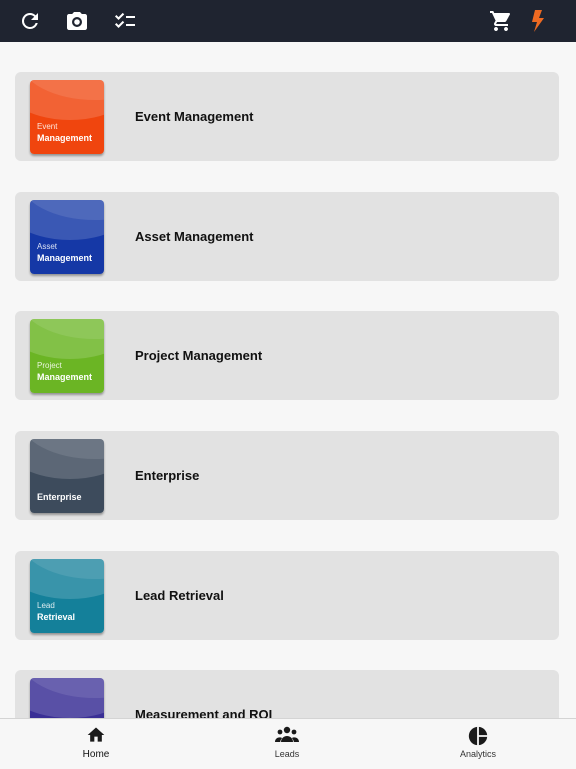  I want to click on thumbnail-caption-line1: Project, so click(49, 365).